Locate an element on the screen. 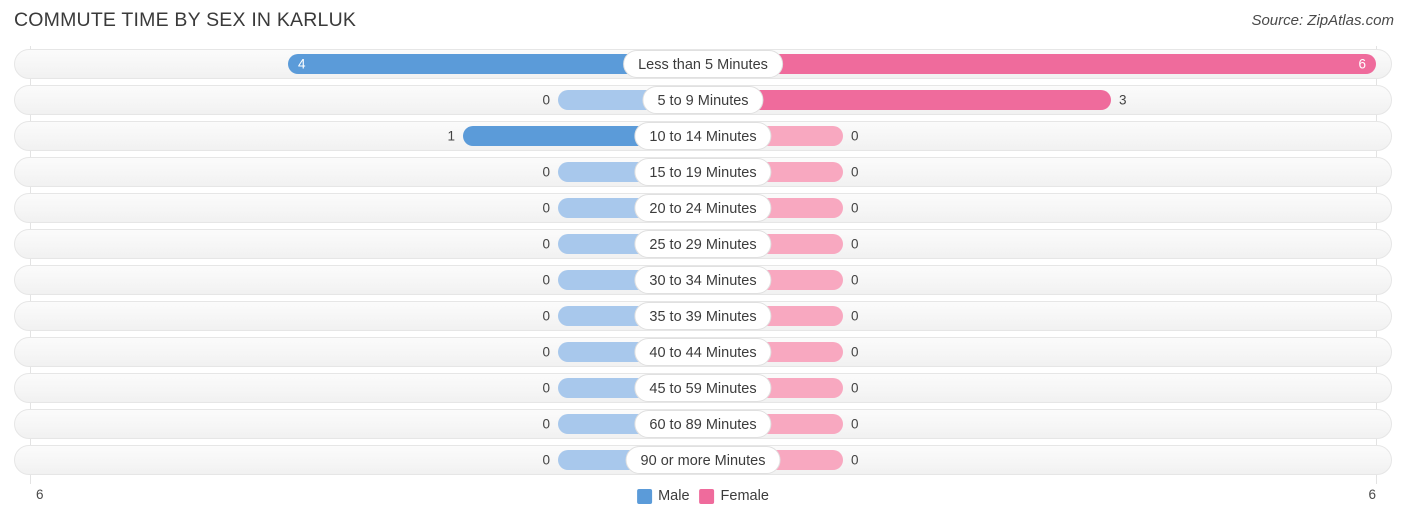 The width and height of the screenshot is (1406, 522). bar-row: 0 0 60 to 89 Minutes is located at coordinates (703, 424).